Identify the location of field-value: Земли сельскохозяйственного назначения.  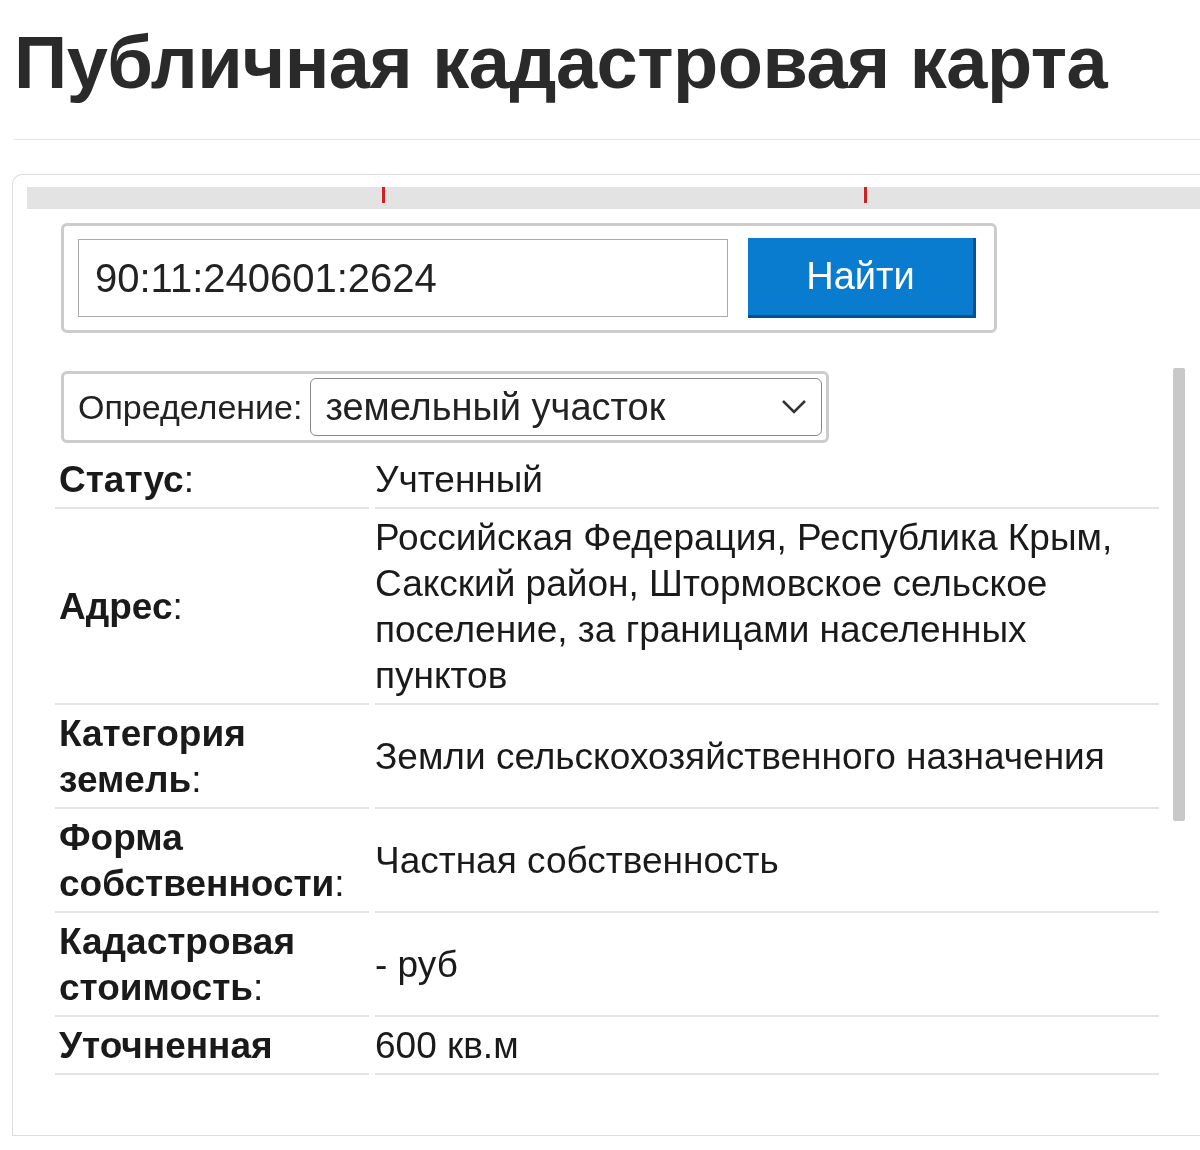
(767, 758).